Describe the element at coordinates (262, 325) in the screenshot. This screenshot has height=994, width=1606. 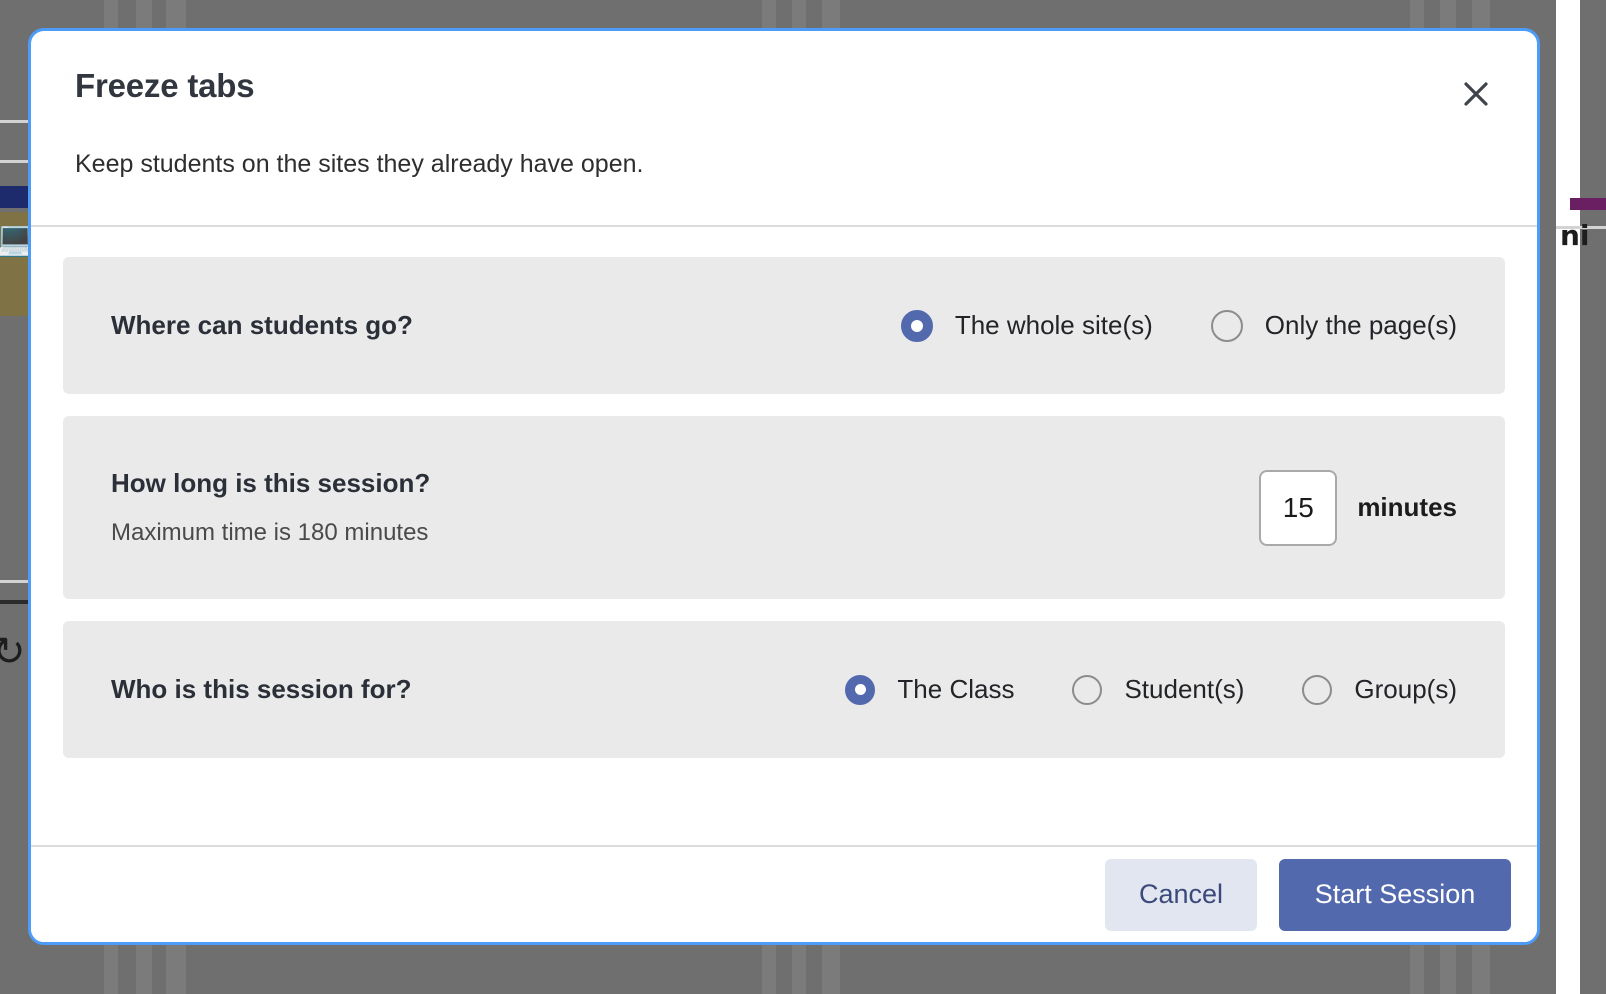
I see `section-label: Where can students go?` at that location.